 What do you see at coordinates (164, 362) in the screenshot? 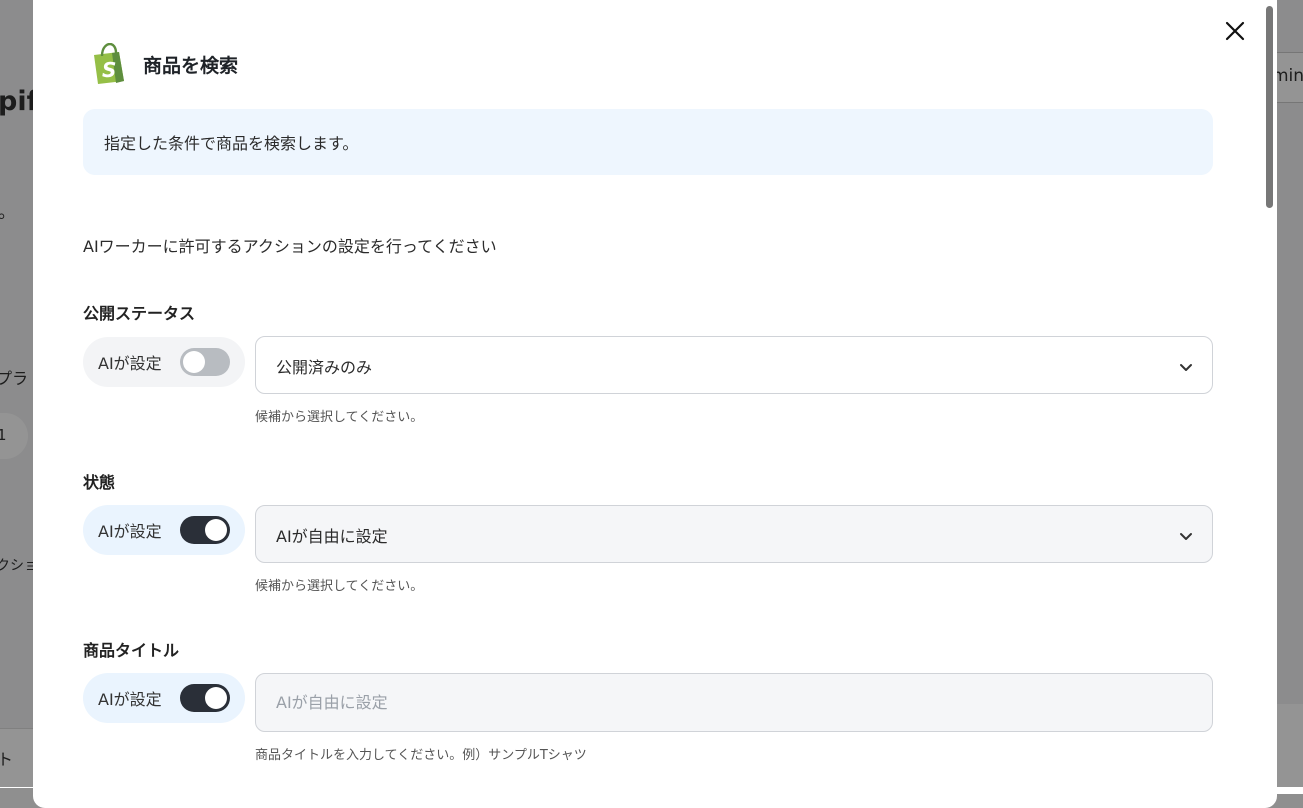
I see `ai-setting-pill-publish-status: AIが設定` at bounding box center [164, 362].